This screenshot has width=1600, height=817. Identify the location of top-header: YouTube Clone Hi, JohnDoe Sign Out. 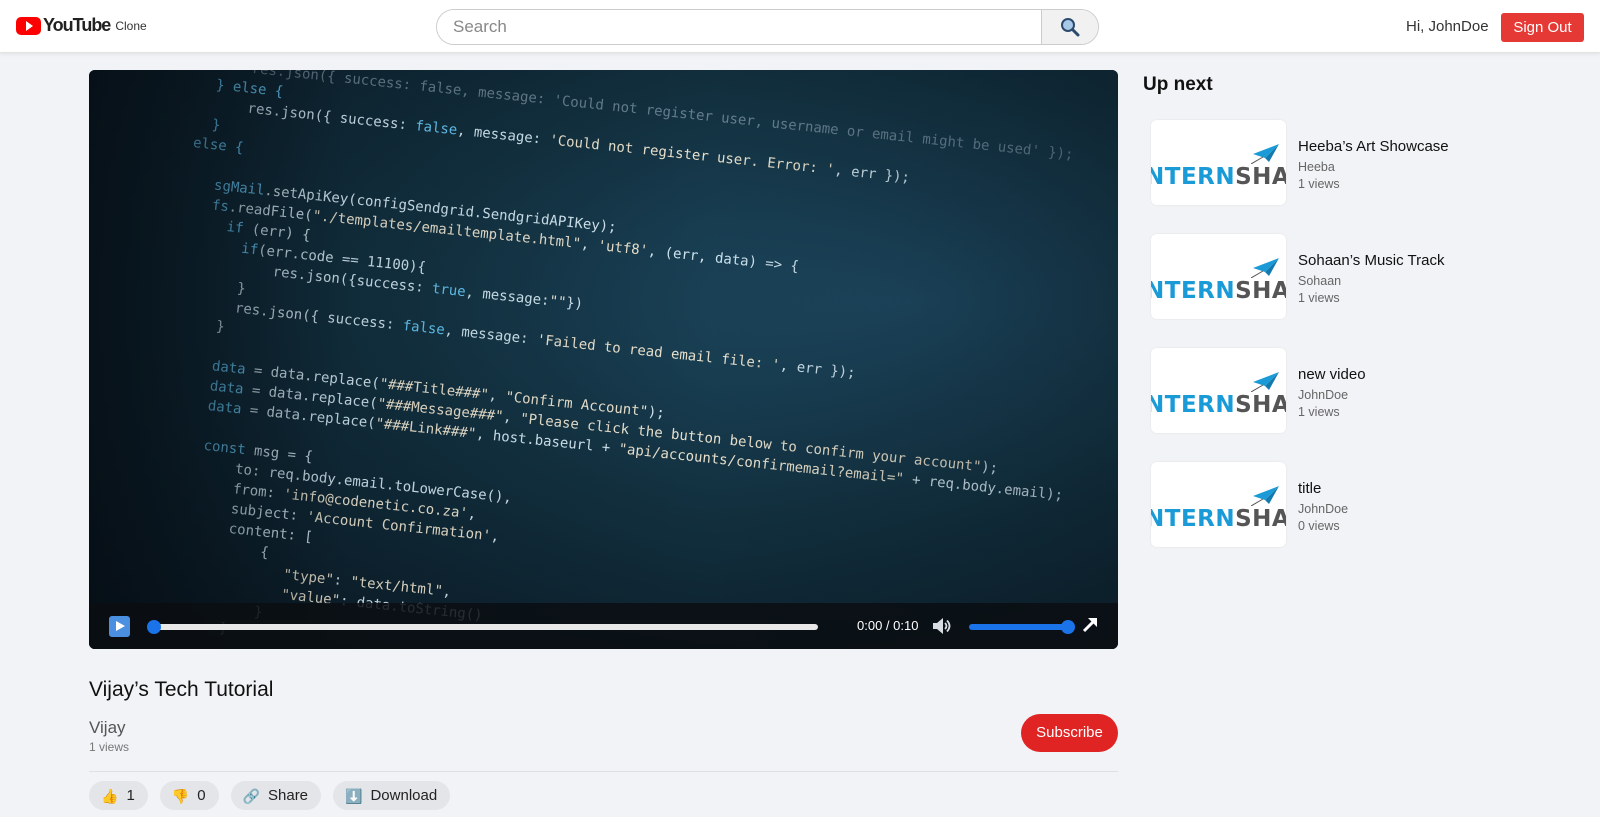
(800, 26).